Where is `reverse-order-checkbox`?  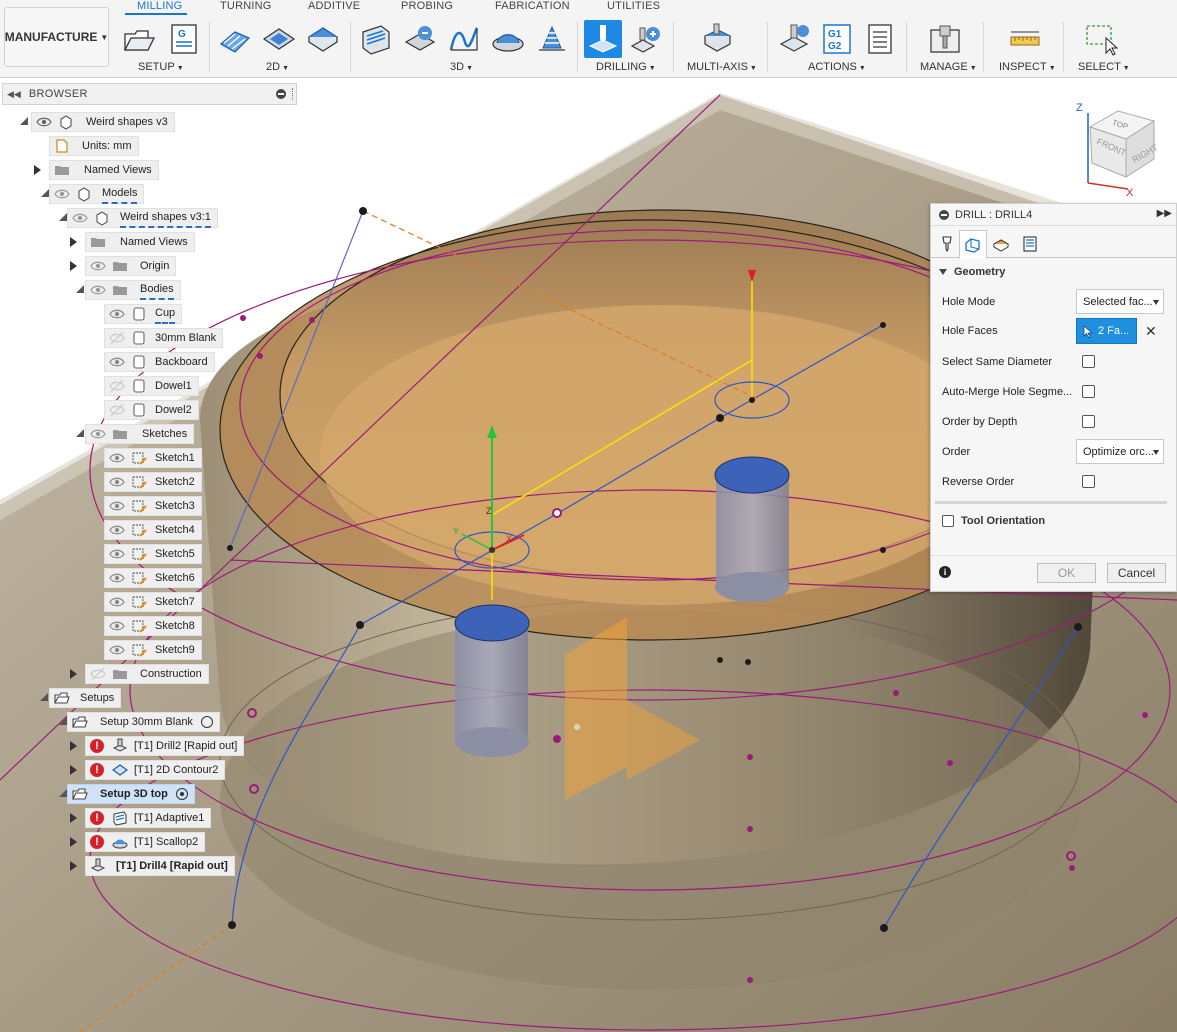
reverse-order-checkbox is located at coordinates (1088, 481).